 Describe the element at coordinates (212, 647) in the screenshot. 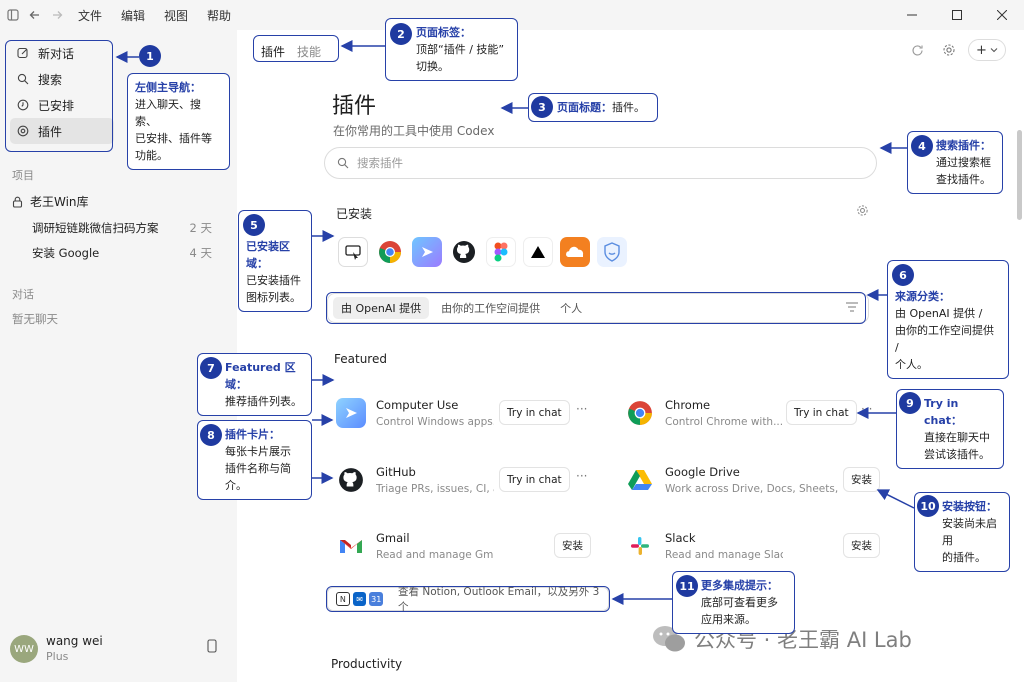

I see `phone-icon` at that location.